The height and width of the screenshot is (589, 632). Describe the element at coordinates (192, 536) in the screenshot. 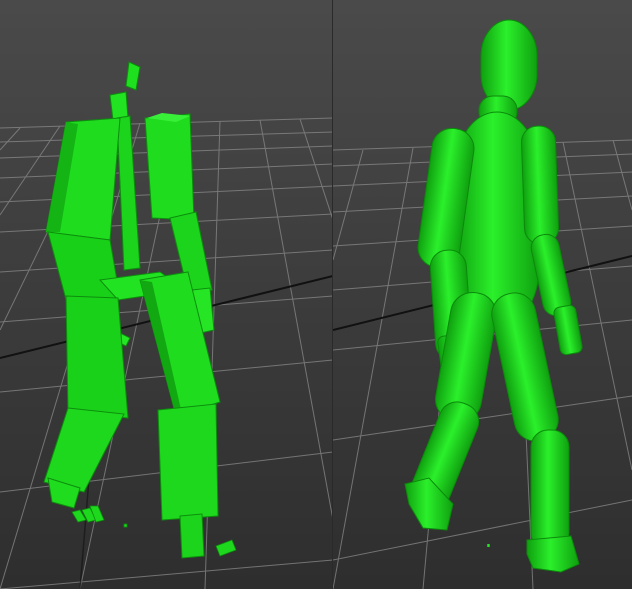

I see `ankle-right` at that location.